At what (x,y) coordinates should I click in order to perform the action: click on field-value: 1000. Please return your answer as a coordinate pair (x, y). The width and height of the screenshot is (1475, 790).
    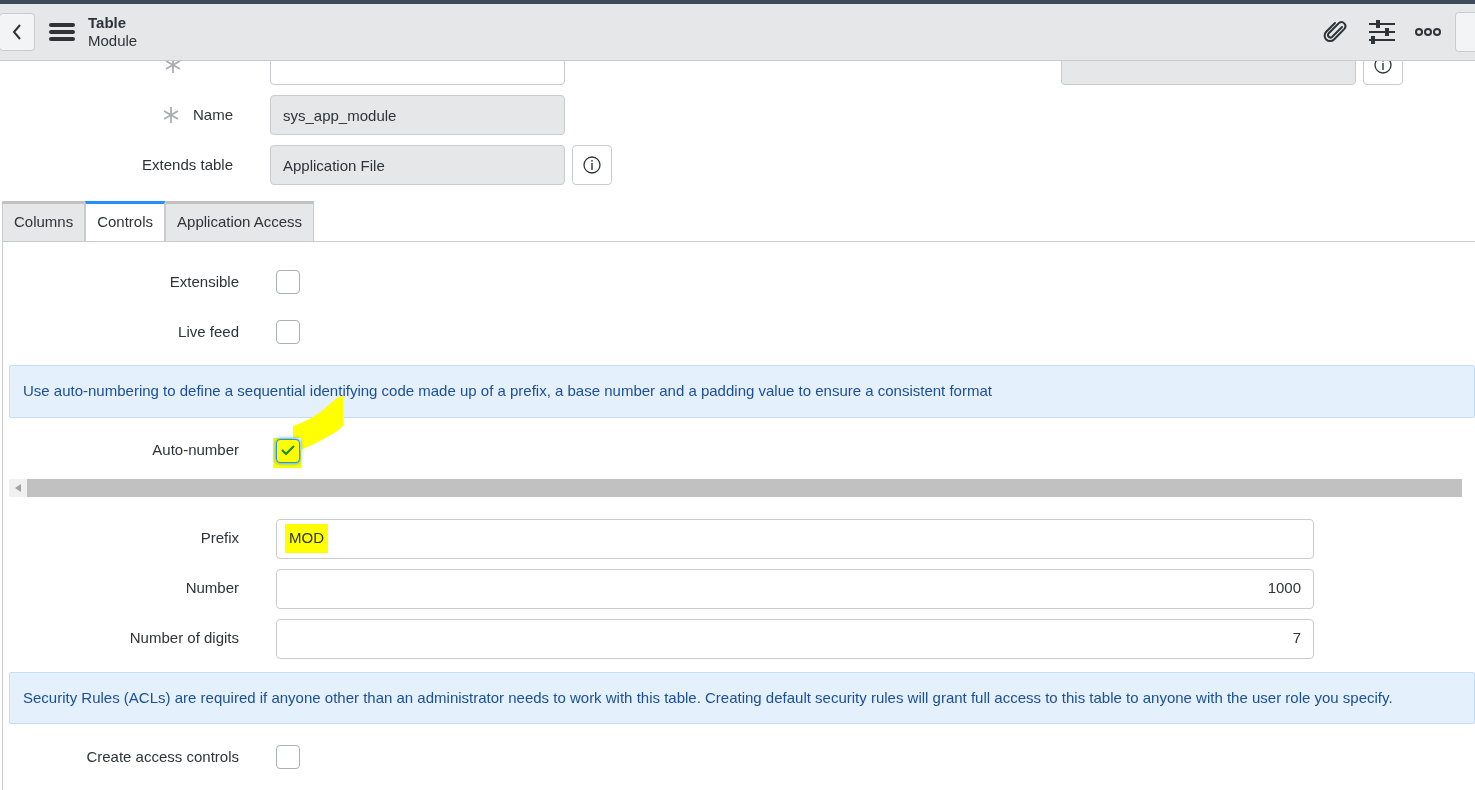
    Looking at the image, I should click on (1284, 588).